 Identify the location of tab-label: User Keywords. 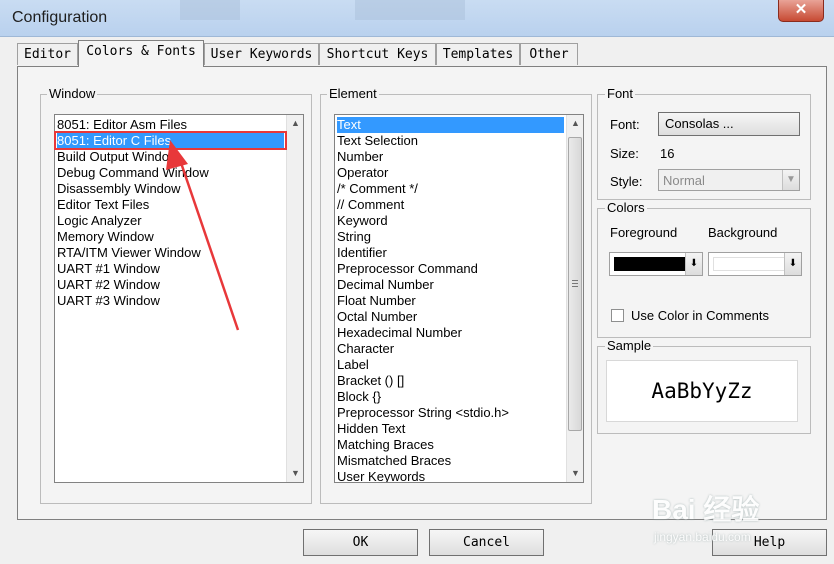
(261, 54).